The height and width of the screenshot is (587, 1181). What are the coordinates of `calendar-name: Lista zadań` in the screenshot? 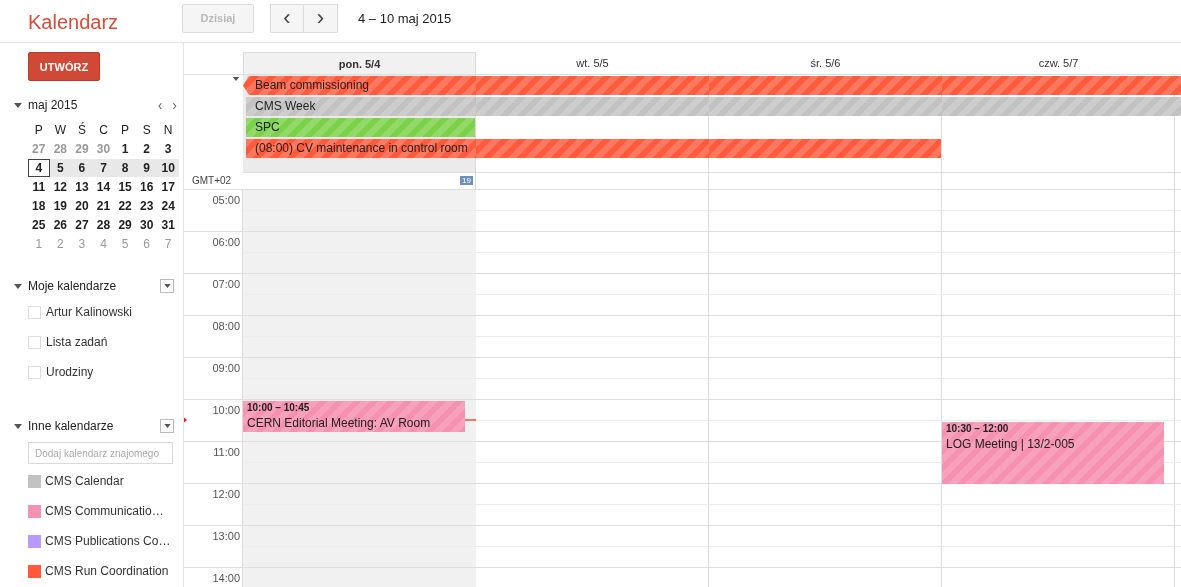 It's located at (77, 342).